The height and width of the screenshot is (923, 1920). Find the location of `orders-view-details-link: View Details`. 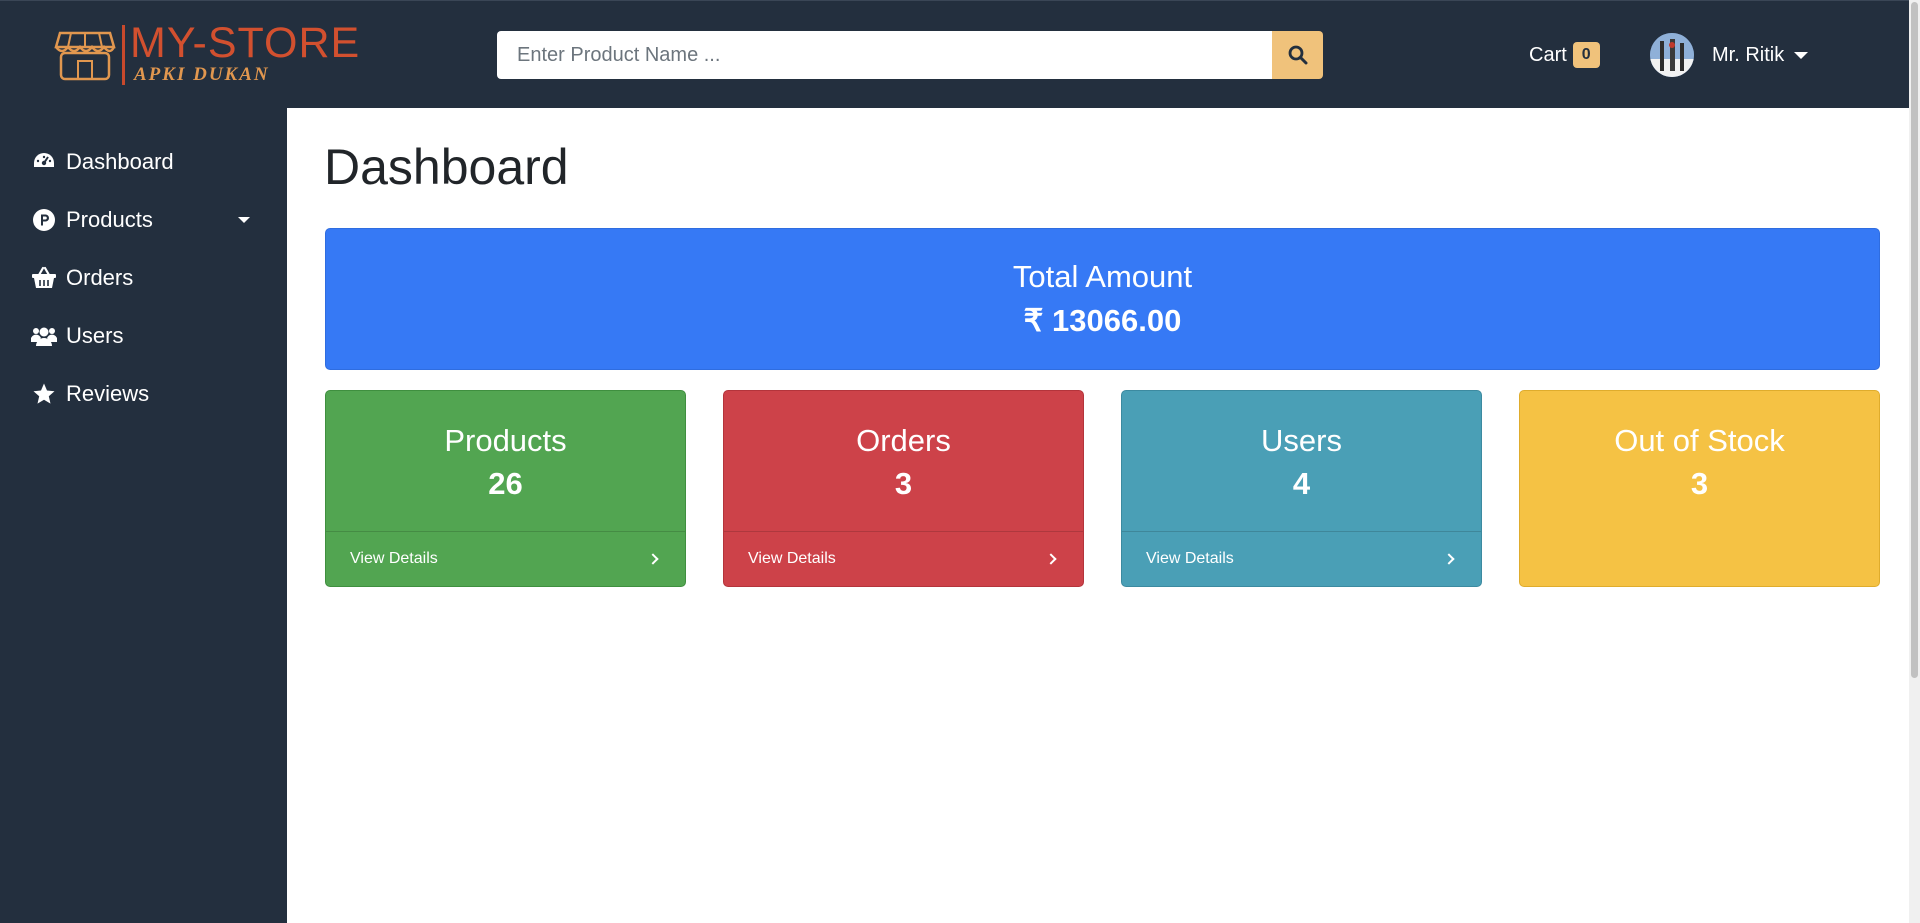

orders-view-details-link: View Details is located at coordinates (903, 558).